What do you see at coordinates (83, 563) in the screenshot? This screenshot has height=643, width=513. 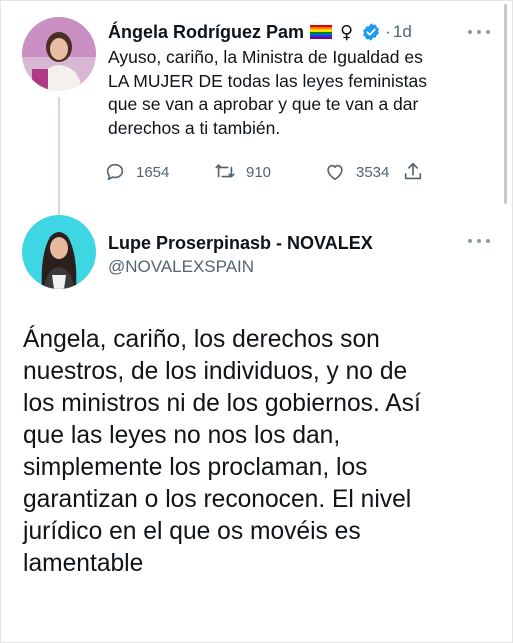 I see `tweet-text-line: lamentable` at bounding box center [83, 563].